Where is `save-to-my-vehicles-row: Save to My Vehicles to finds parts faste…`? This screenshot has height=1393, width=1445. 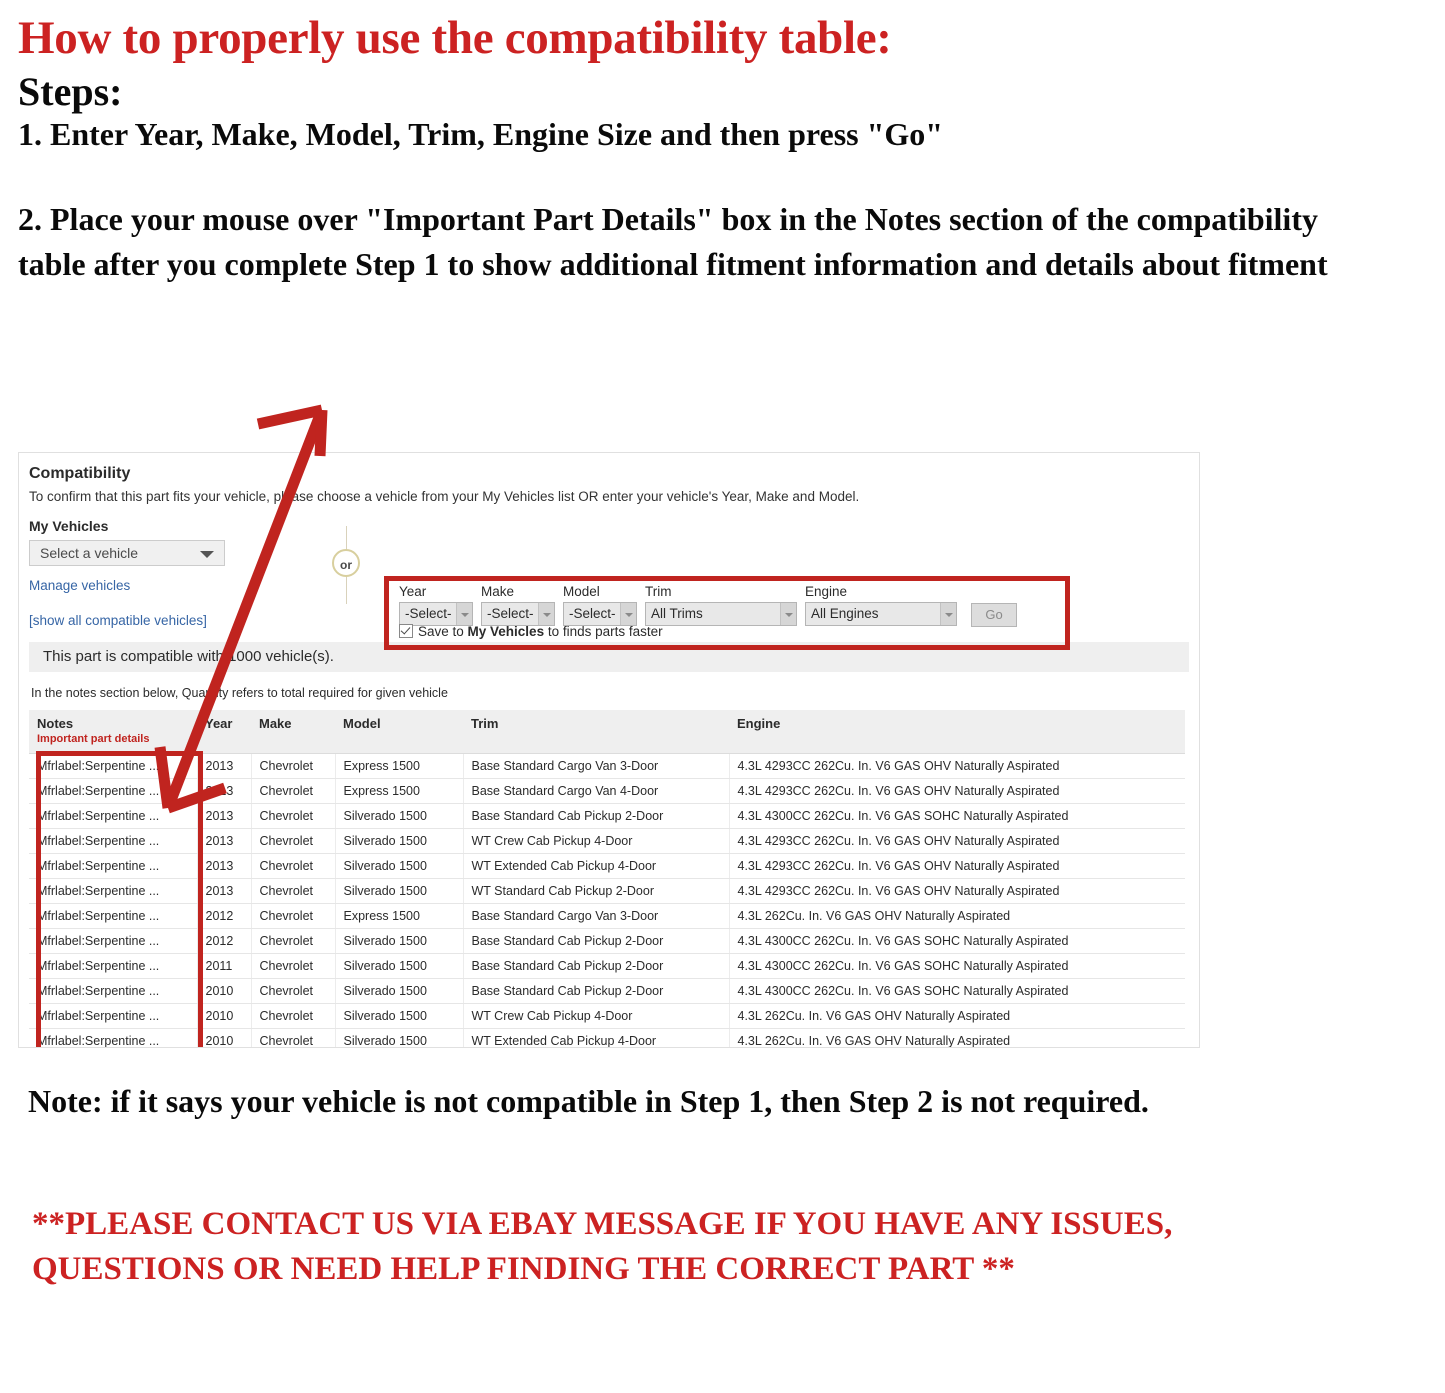
save-to-my-vehicles-row: Save to My Vehicles to finds parts faste… is located at coordinates (531, 631).